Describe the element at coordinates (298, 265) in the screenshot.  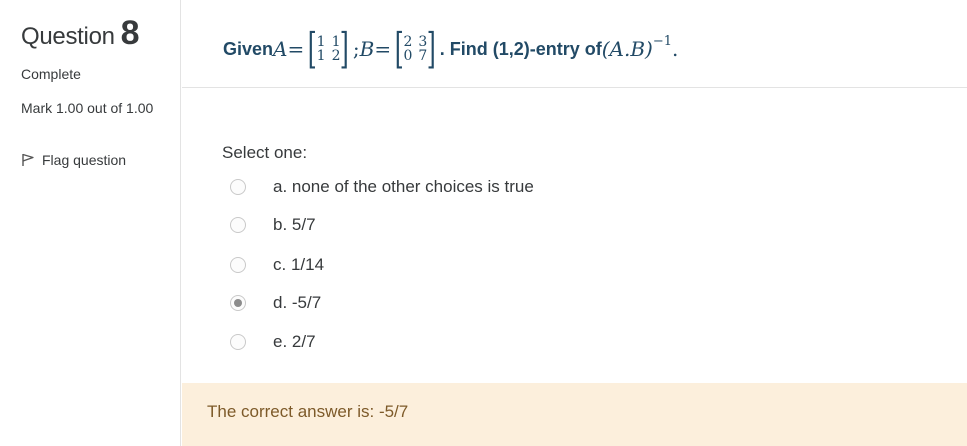
I see `option-label: c. 1/14` at that location.